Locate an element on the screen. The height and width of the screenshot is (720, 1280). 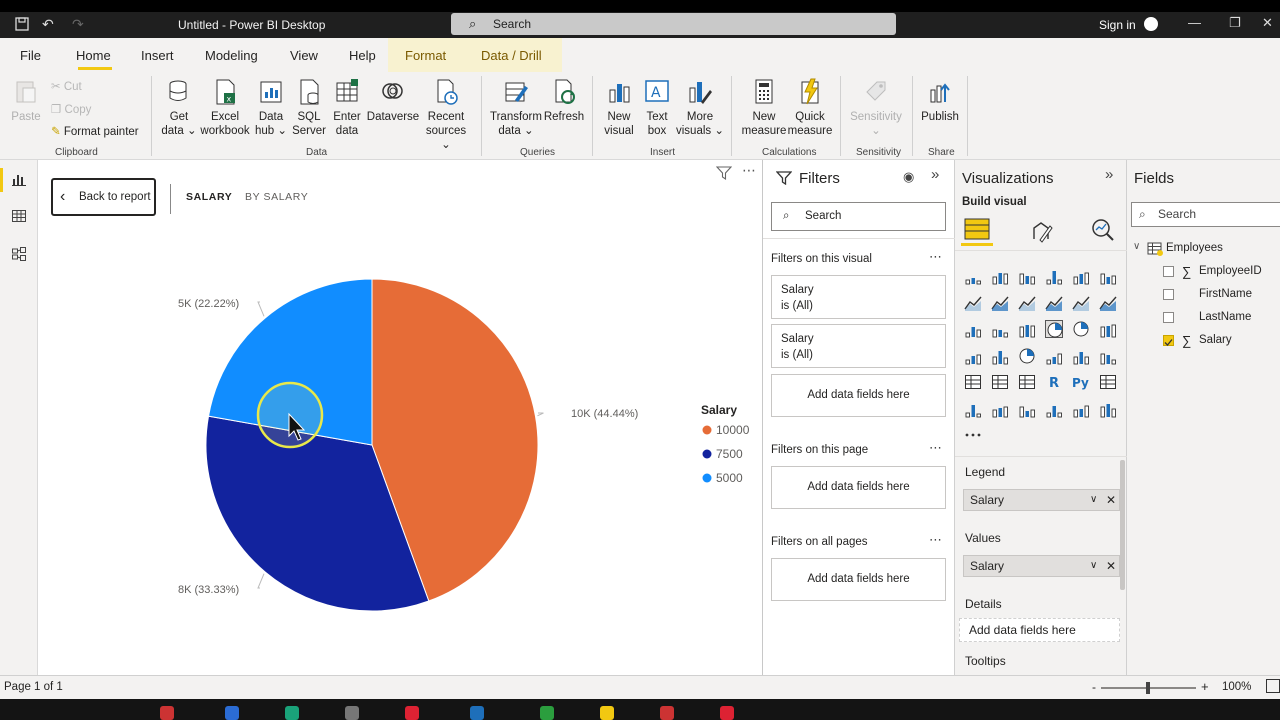
cut-button: ✂ Cut is located at coordinates (66, 86).